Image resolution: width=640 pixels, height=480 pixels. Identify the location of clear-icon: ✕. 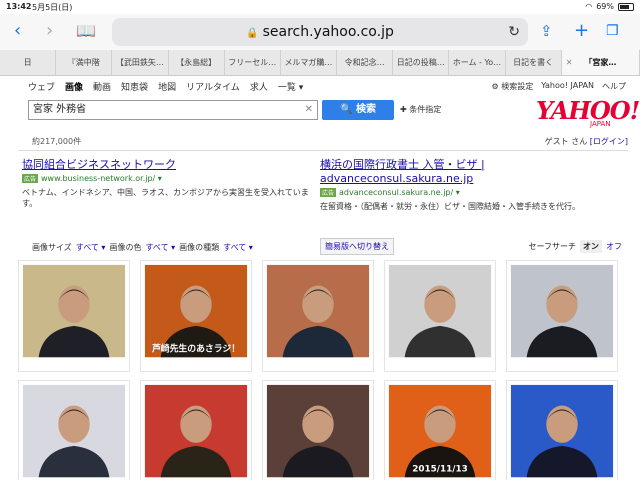
(309, 110).